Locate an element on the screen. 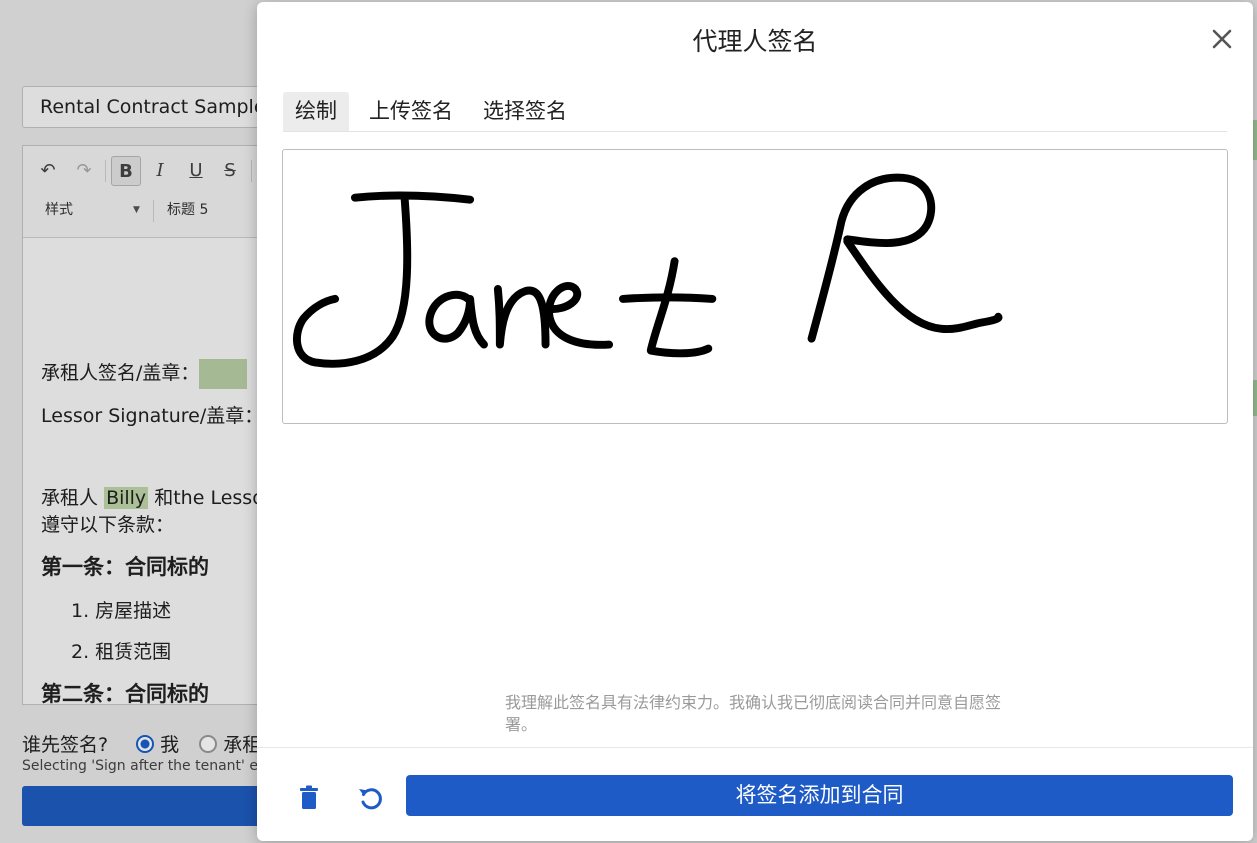 The height and width of the screenshot is (843, 1257). tab-select: 选择签名 is located at coordinates (525, 111).